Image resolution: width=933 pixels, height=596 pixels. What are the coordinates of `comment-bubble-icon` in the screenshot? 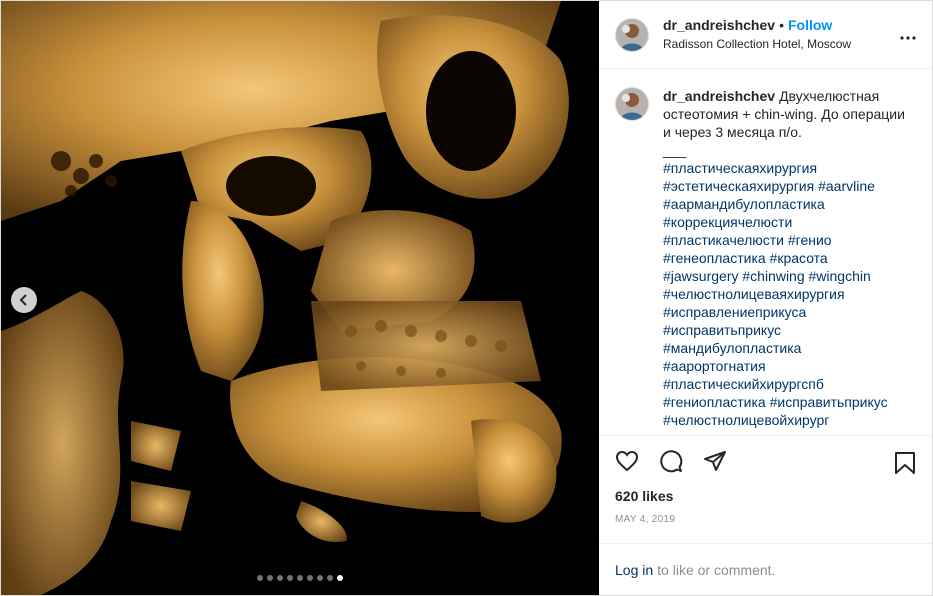 It's located at (671, 461).